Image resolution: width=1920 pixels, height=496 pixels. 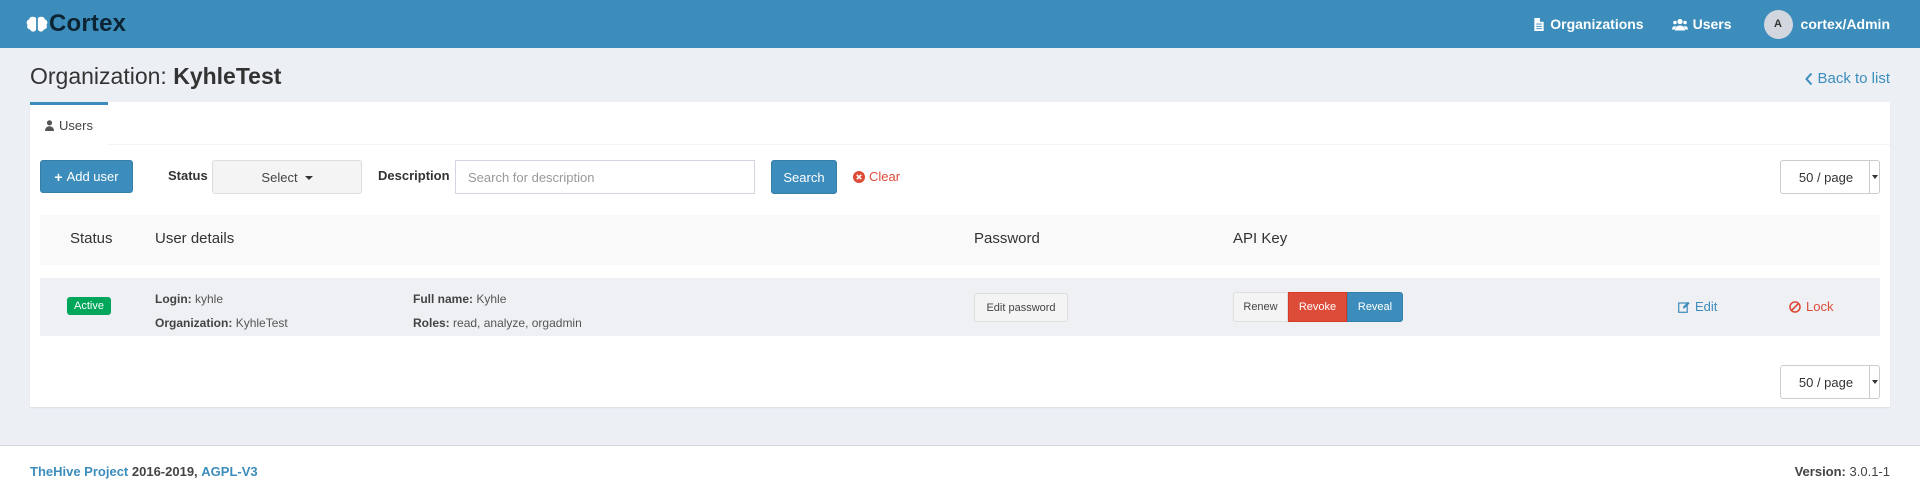 I want to click on page-title: Organization: KyhleTest, so click(x=960, y=76).